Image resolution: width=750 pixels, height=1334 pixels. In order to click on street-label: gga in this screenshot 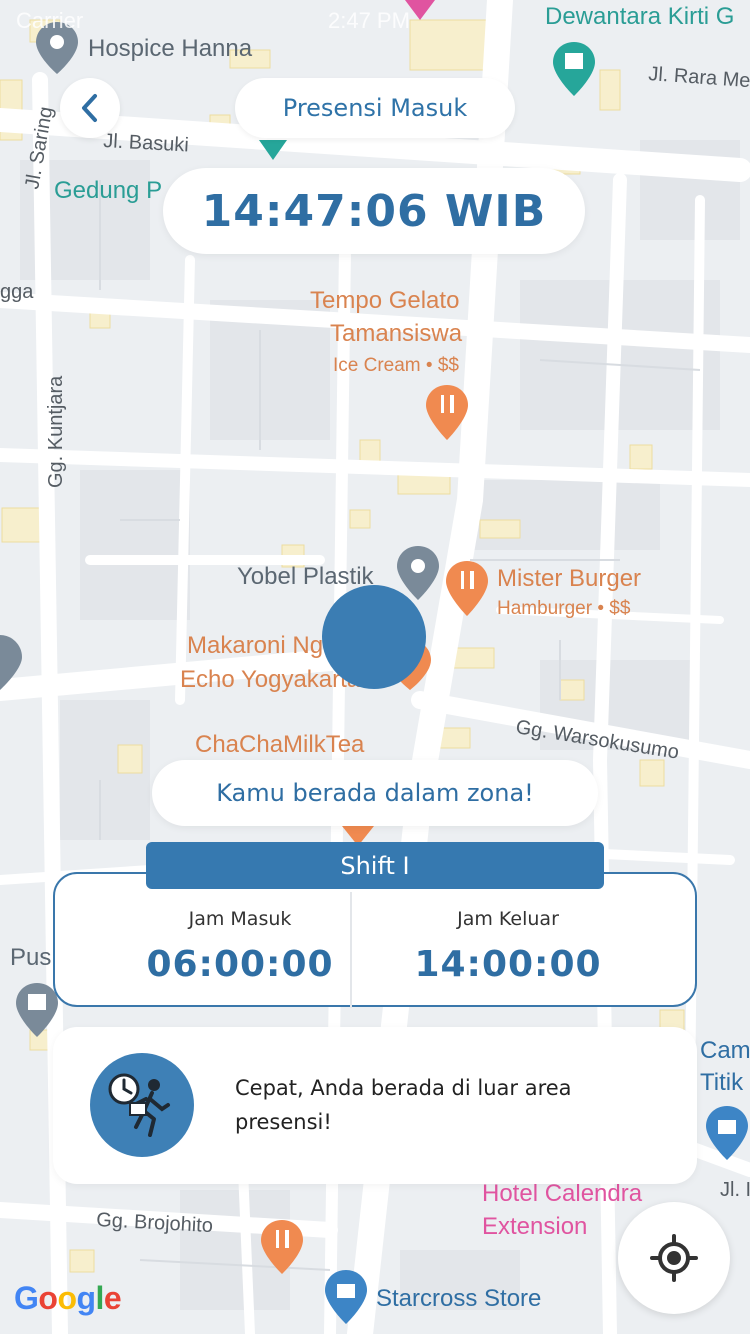, I will do `click(17, 292)`.